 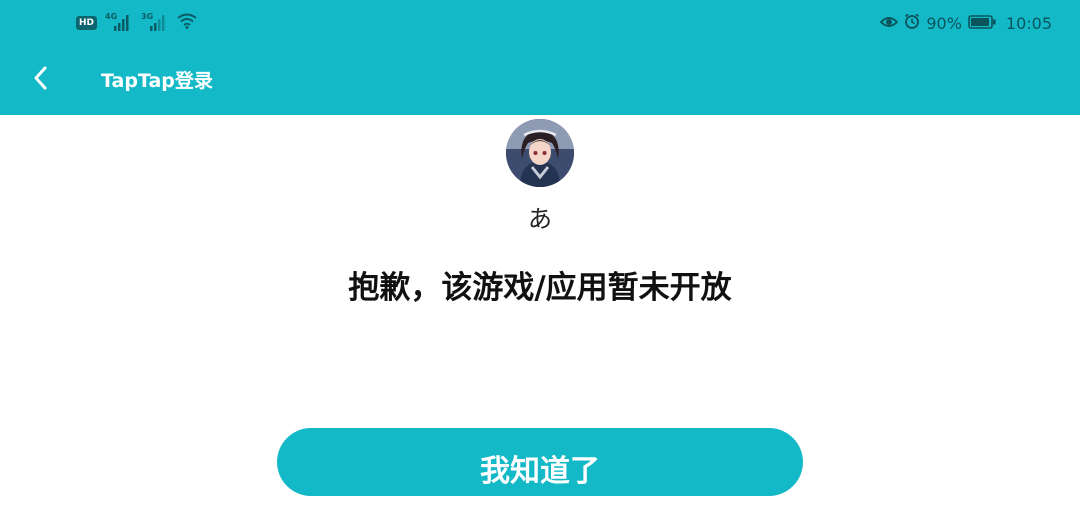 What do you see at coordinates (540, 153) in the screenshot?
I see `avatar` at bounding box center [540, 153].